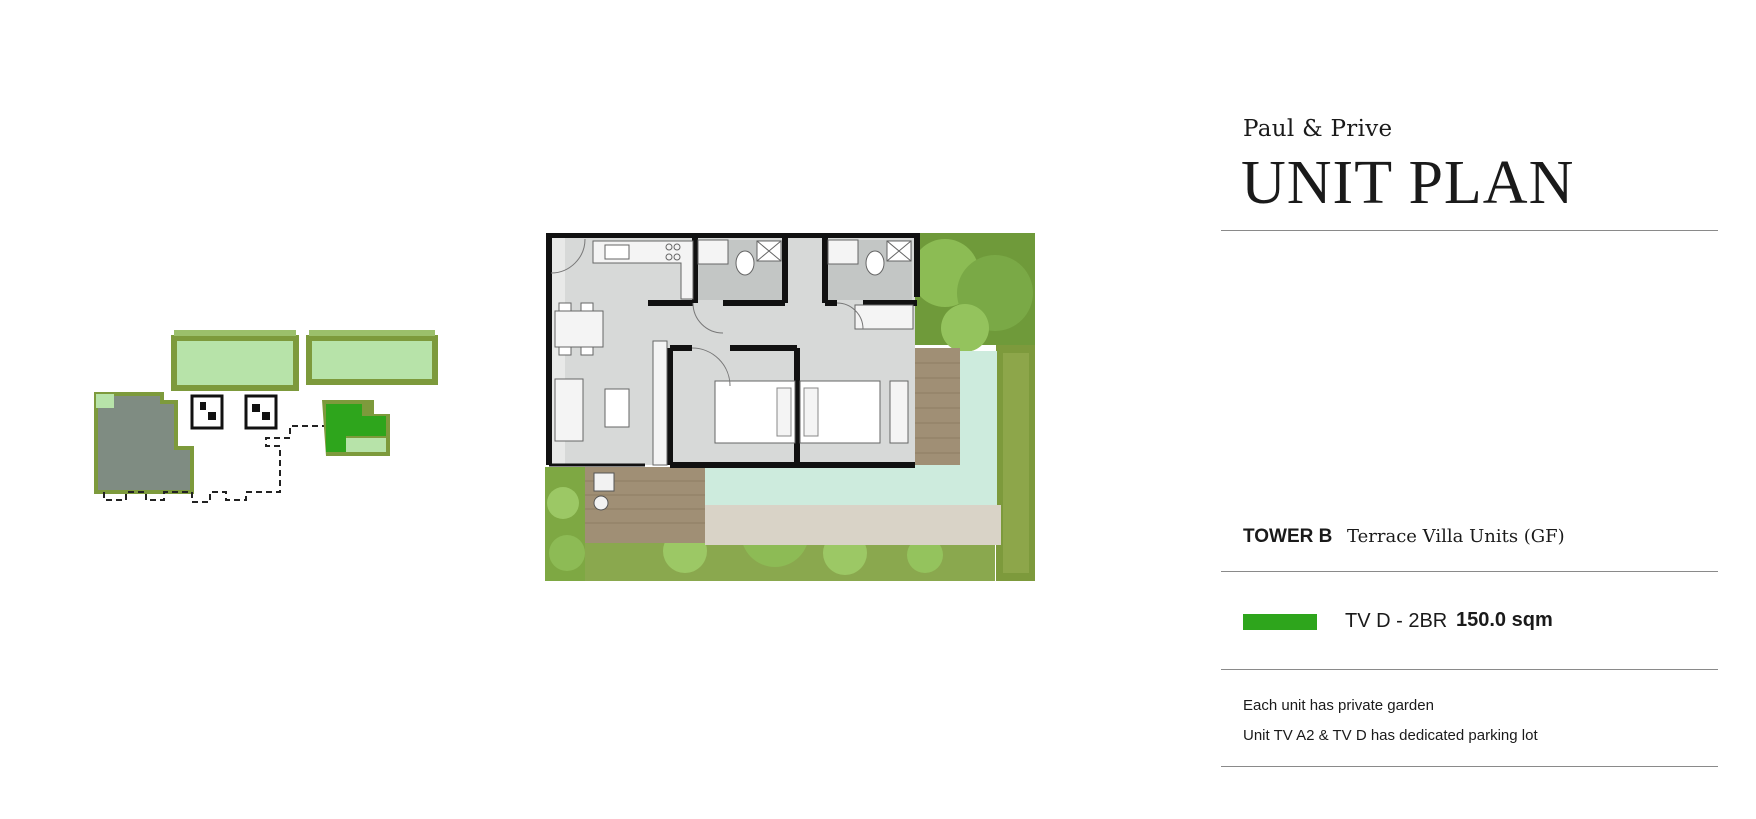 This screenshot has height=819, width=1756. What do you see at coordinates (144, 443) in the screenshot?
I see `key-plan-building` at bounding box center [144, 443].